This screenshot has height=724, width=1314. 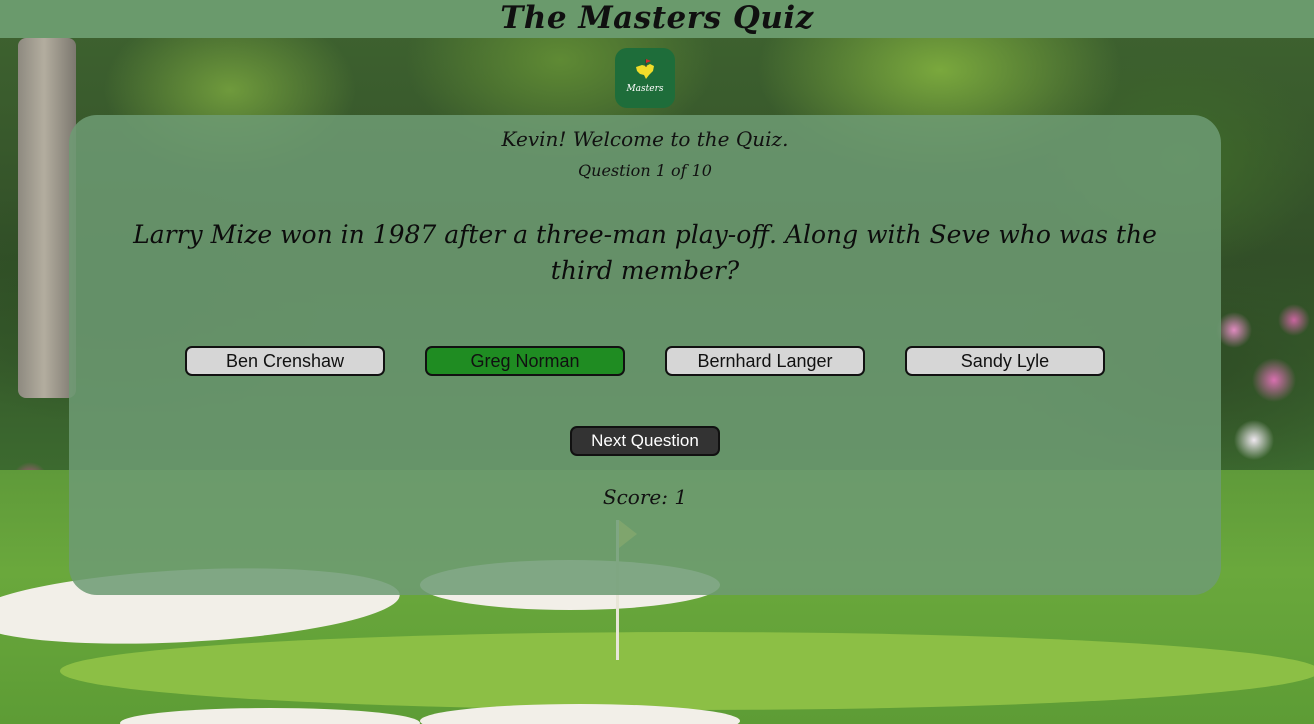 What do you see at coordinates (525, 361) in the screenshot?
I see `answer-button-2: Greg Norman` at bounding box center [525, 361].